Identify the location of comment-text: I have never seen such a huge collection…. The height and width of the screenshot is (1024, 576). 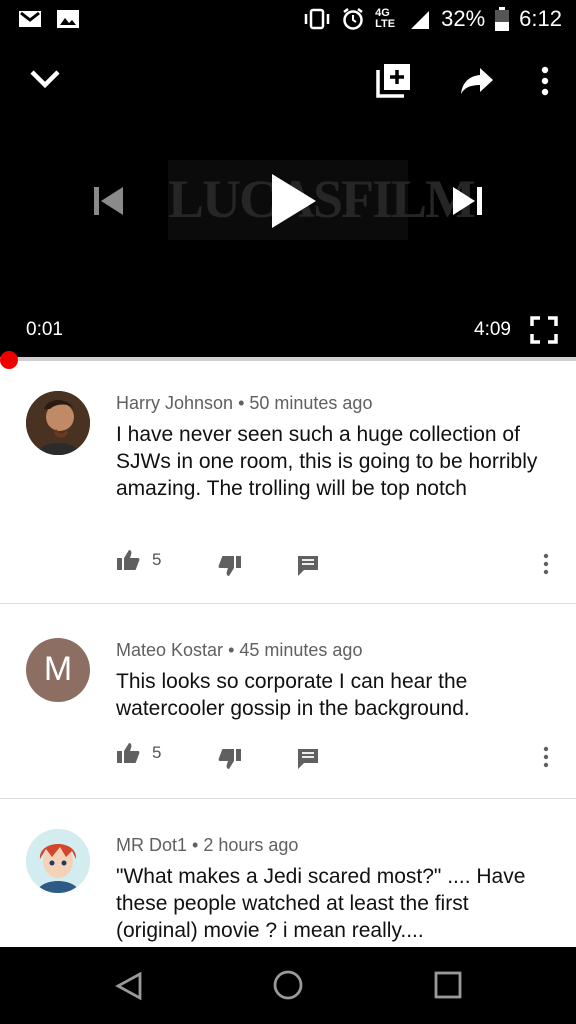
(327, 461).